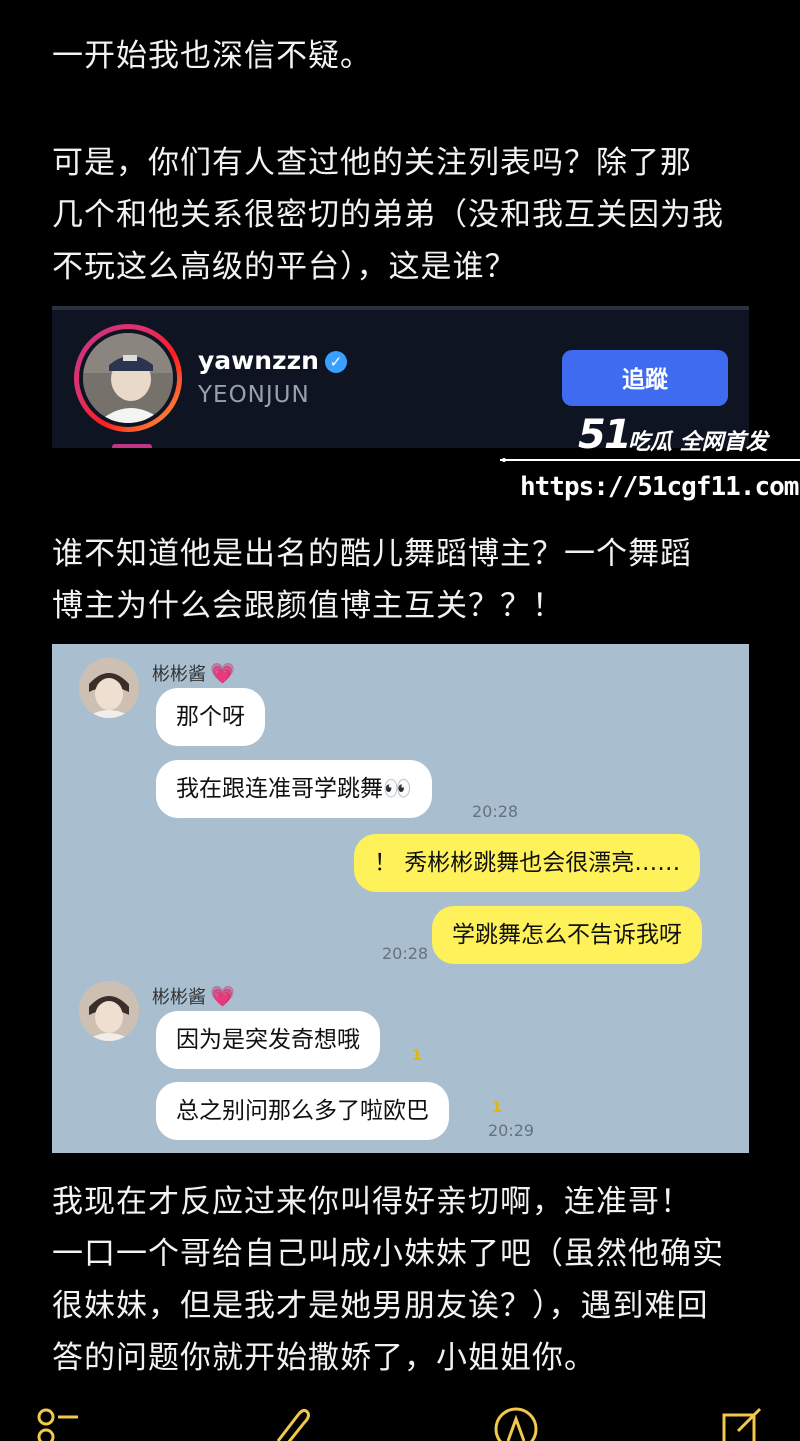  I want to click on post-paragraph-1: 一开始我也深信不疑。, so click(212, 56).